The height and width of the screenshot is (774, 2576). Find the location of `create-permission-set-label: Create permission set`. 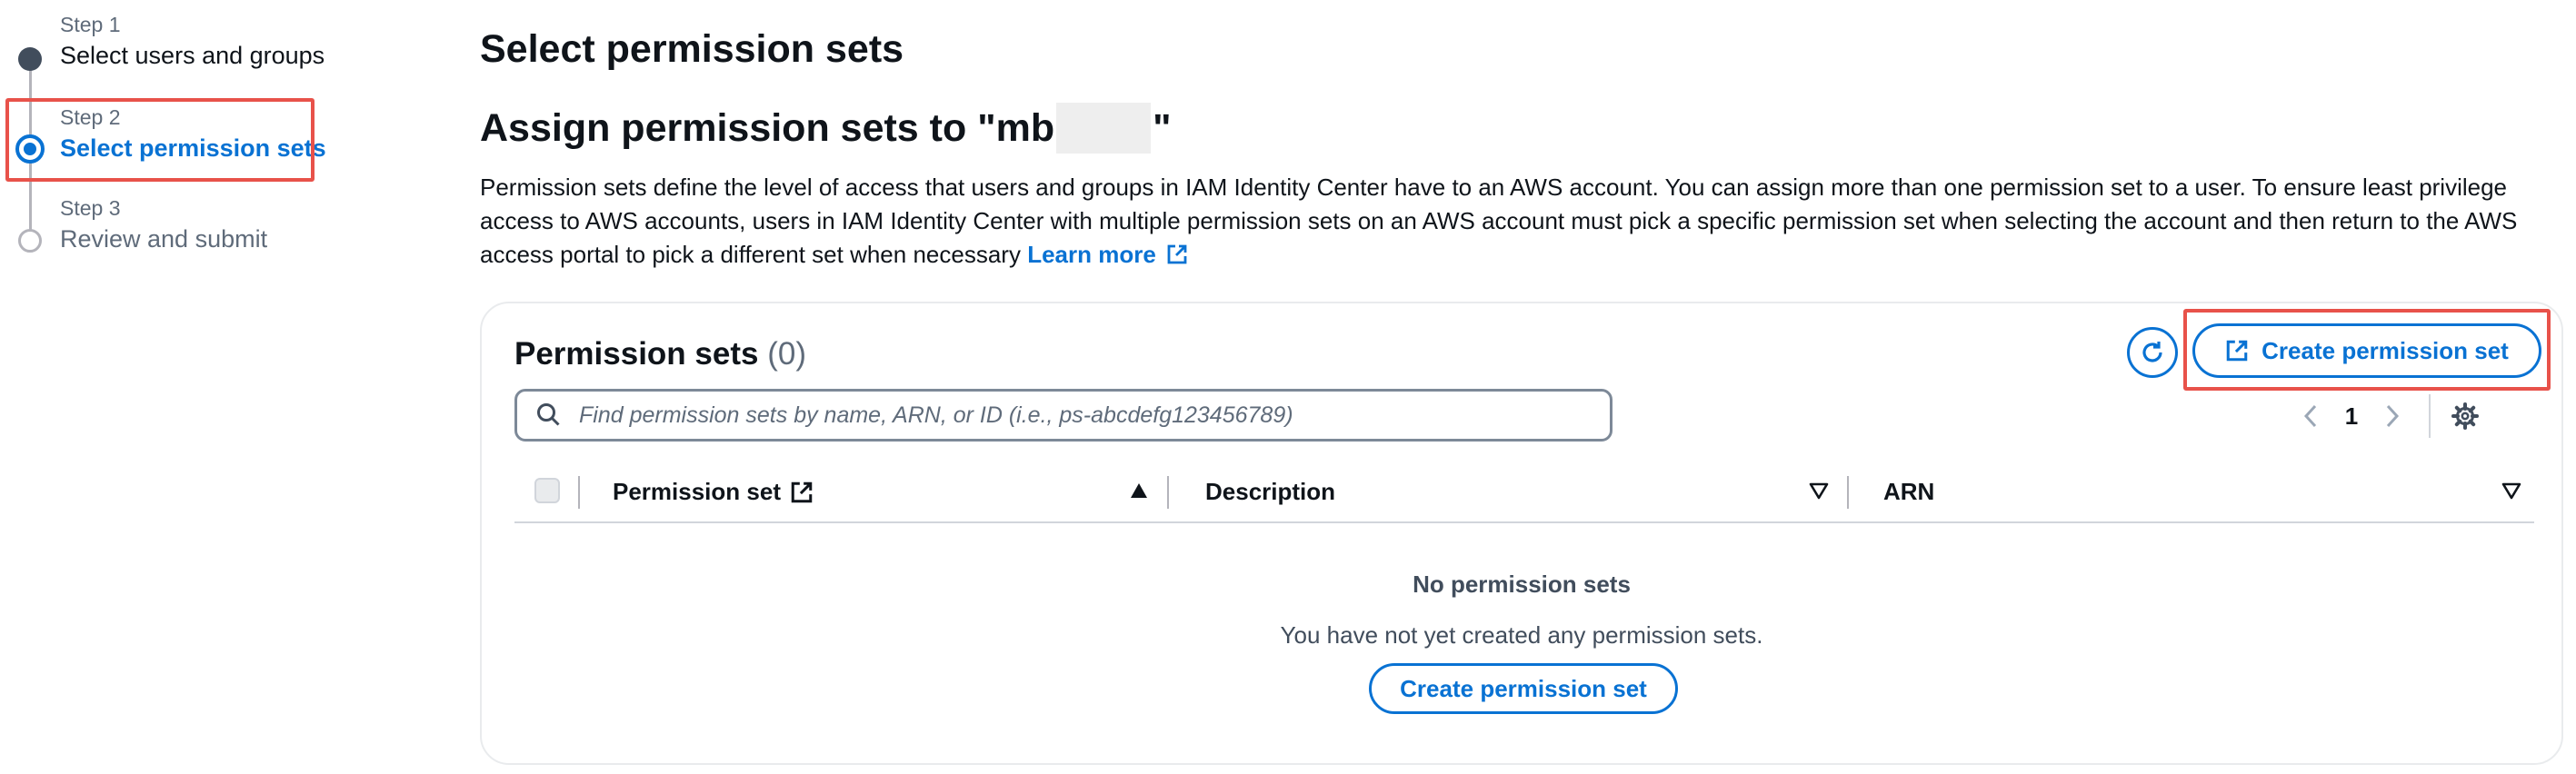

create-permission-set-label: Create permission set is located at coordinates (2385, 350).